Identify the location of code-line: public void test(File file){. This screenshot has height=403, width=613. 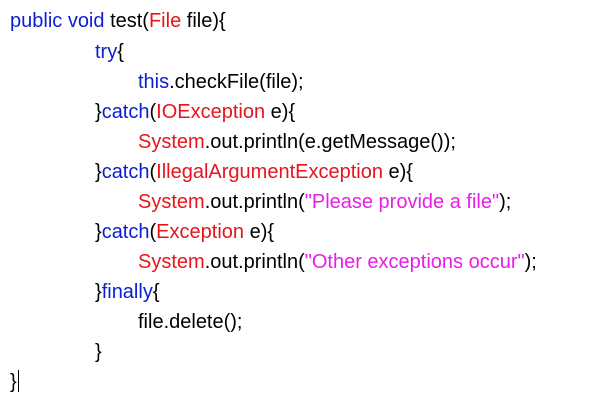
(118, 21).